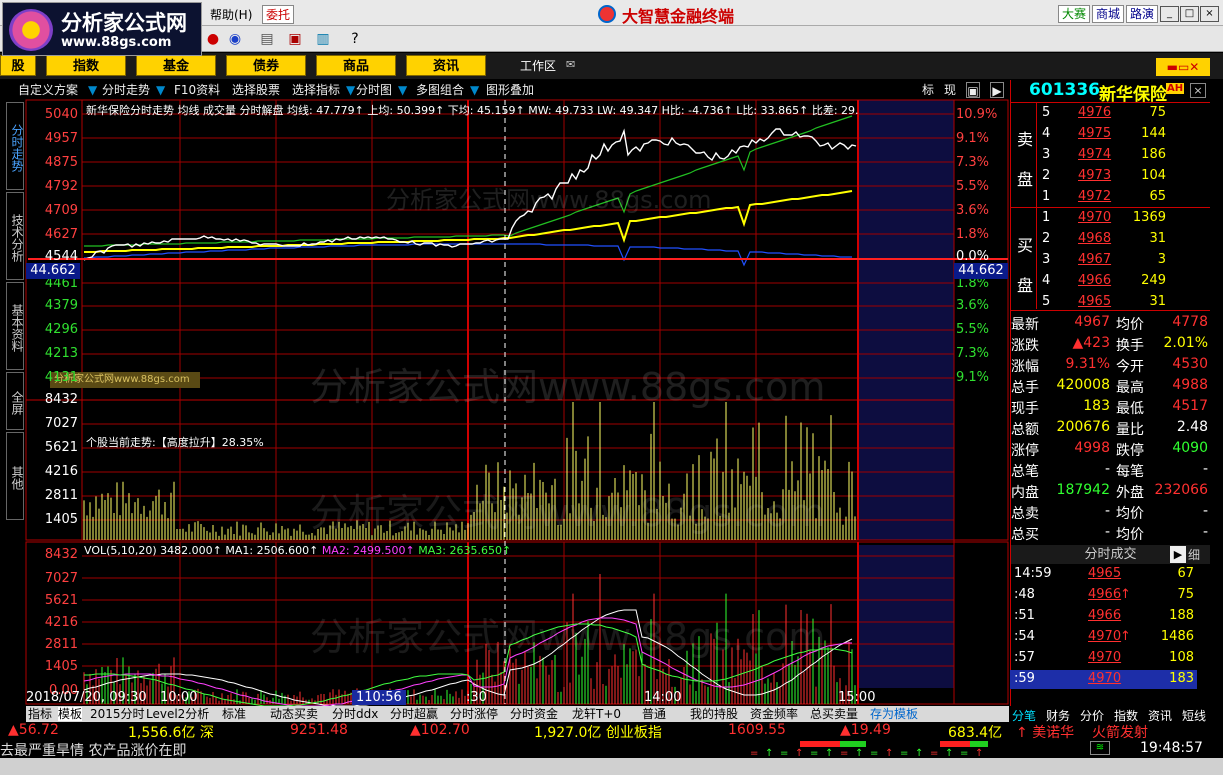  What do you see at coordinates (973, 256) in the screenshot?
I see `pct-tick: 0.0%` at bounding box center [973, 256].